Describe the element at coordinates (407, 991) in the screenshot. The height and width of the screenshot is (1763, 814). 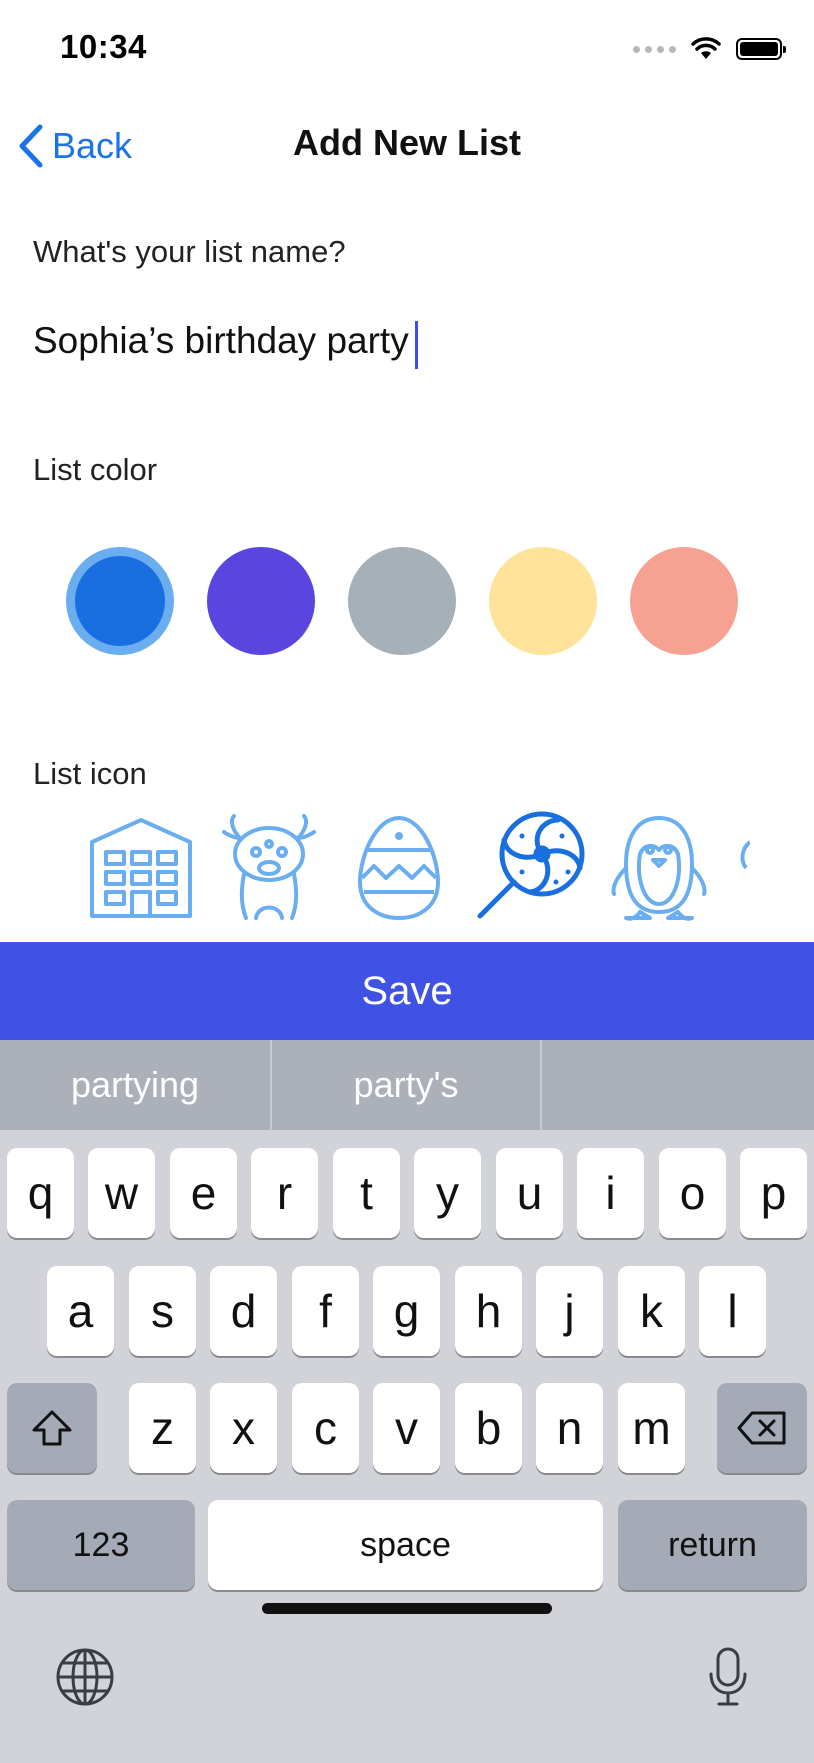
I see `save-button: Save` at that location.